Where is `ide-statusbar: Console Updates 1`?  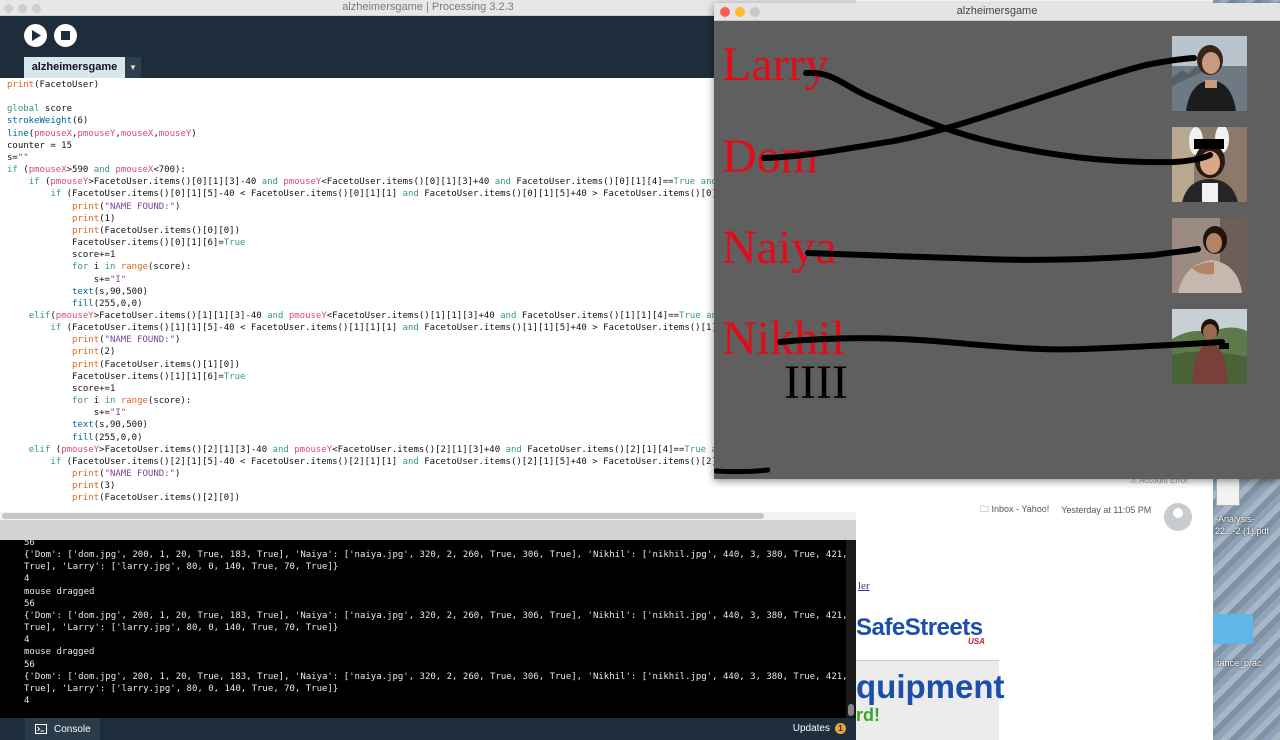
ide-statusbar: Console Updates 1 is located at coordinates (428, 729).